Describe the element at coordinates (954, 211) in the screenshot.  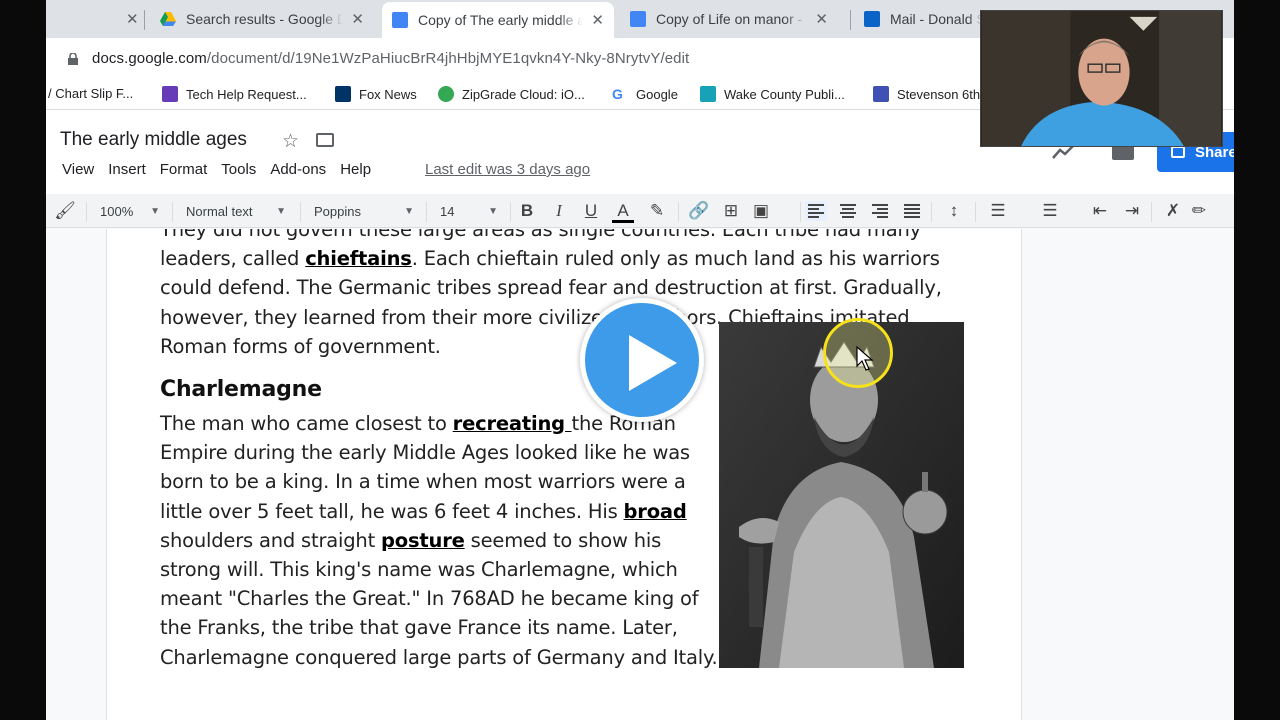
I see `line-spacing-icon: ↕` at that location.